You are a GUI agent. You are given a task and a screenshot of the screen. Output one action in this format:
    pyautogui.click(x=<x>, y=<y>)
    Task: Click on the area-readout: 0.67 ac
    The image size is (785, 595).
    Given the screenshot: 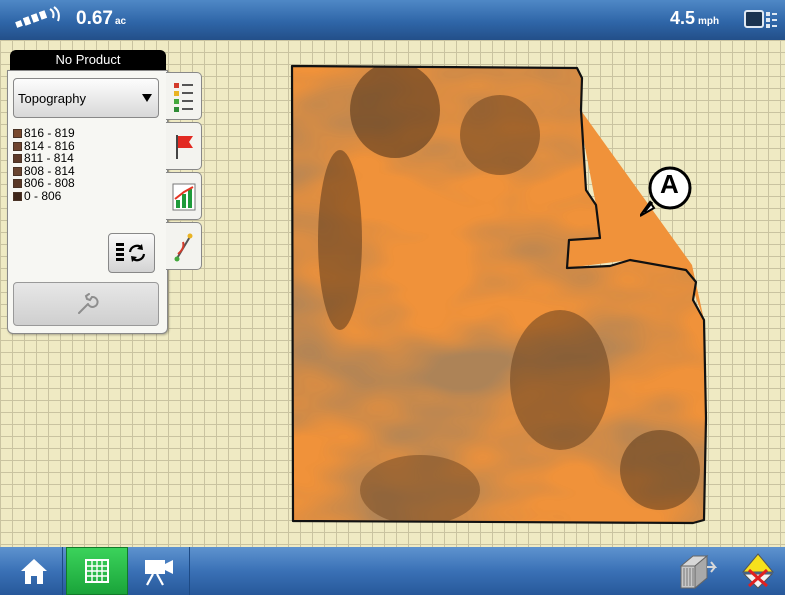 What is the action you would take?
    pyautogui.click(x=101, y=19)
    